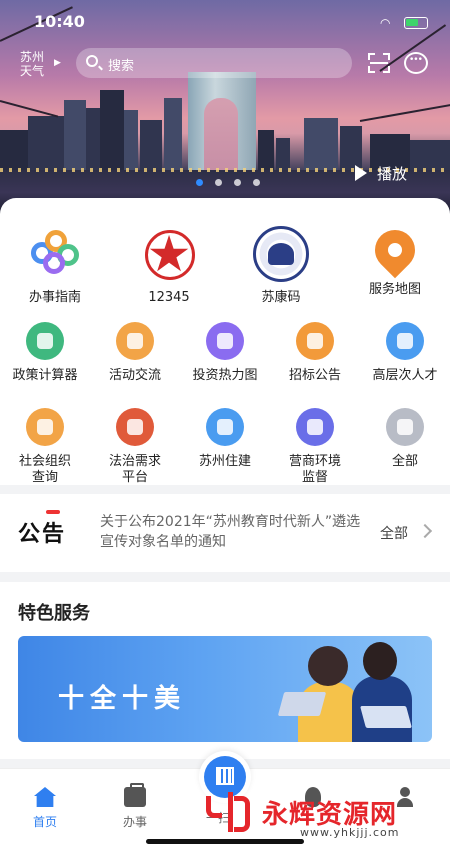 The width and height of the screenshot is (450, 850). I want to click on policy-calculator-button: 政策计算器, so click(45, 353).